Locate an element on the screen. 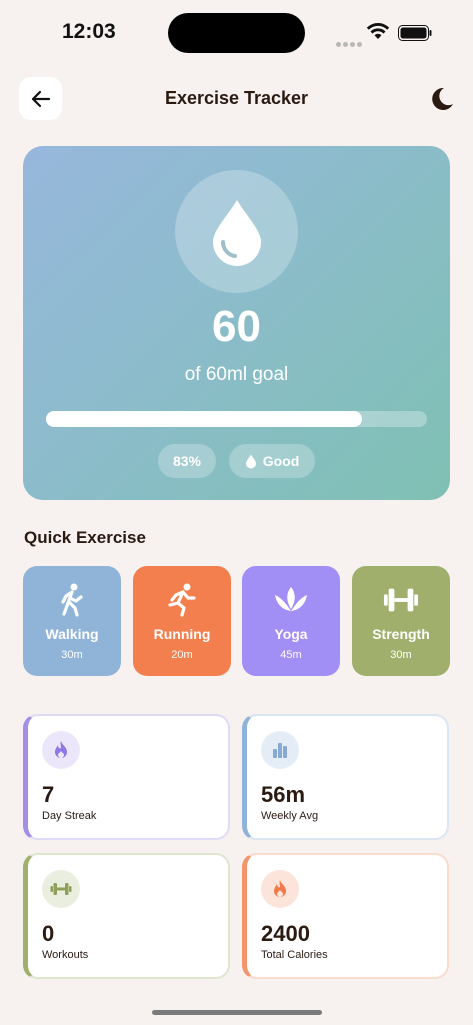 The image size is (473, 1025). walking-icon is located at coordinates (72, 600).